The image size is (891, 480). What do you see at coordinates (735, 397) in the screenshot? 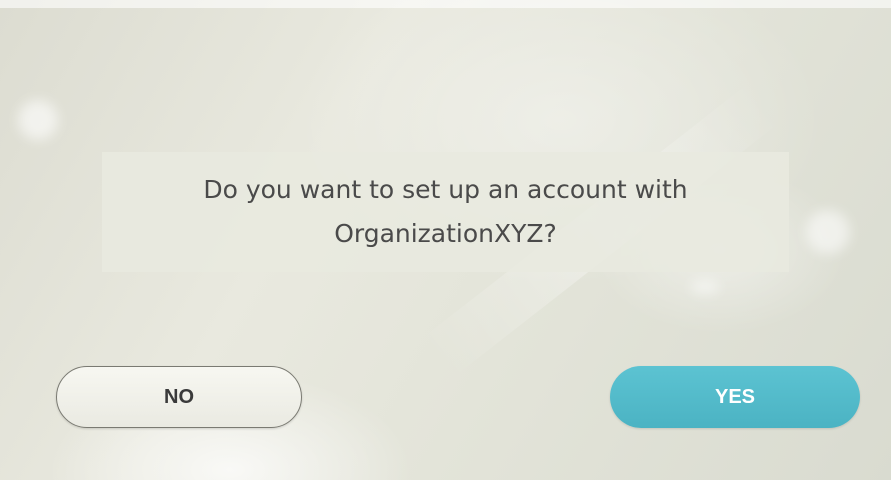
I see `yes-button: YES` at bounding box center [735, 397].